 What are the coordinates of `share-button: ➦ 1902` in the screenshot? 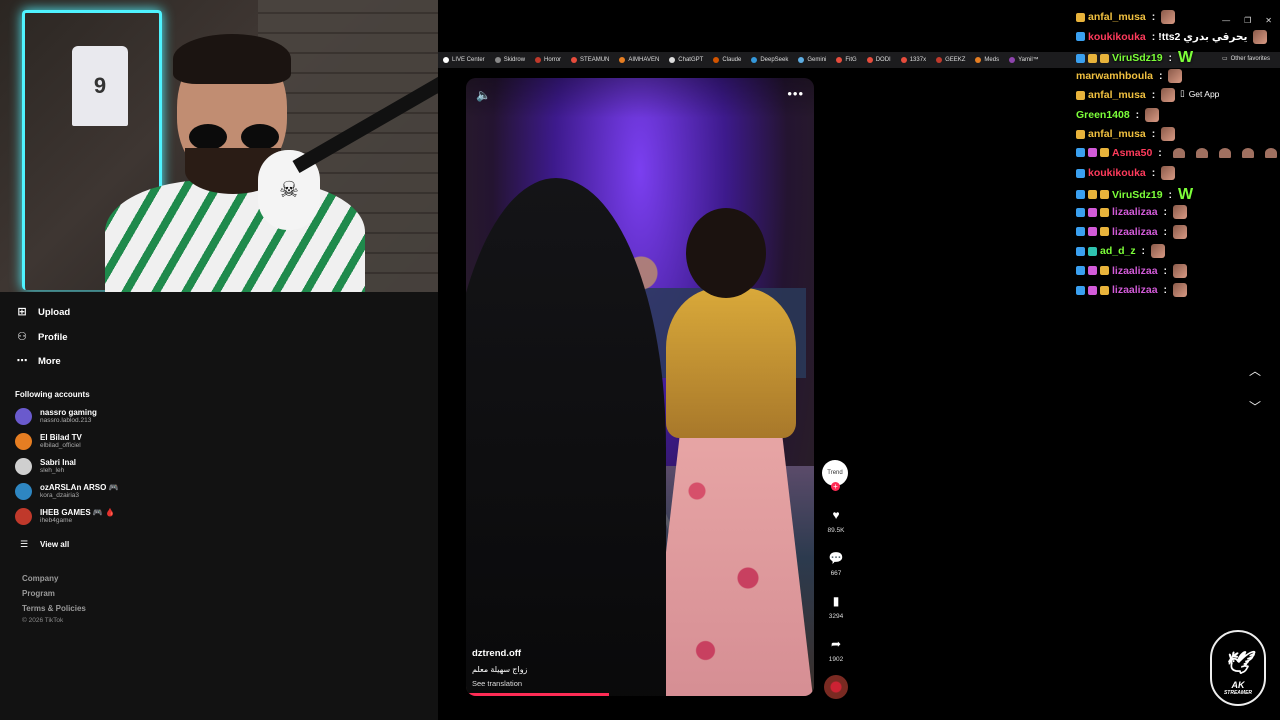 It's located at (836, 650).